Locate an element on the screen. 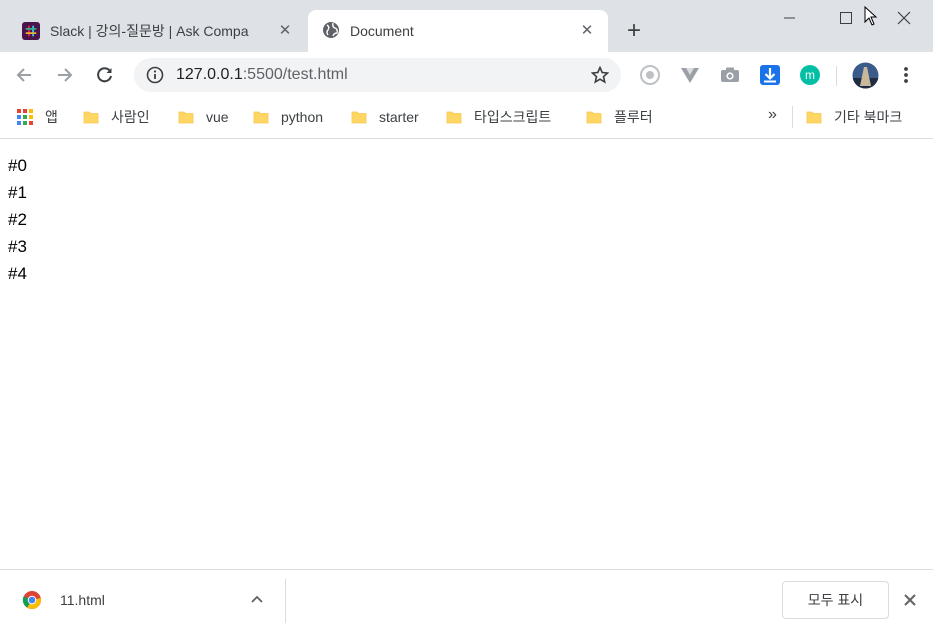 This screenshot has height=631, width=933. bookmark-label: 사람인 is located at coordinates (130, 117).